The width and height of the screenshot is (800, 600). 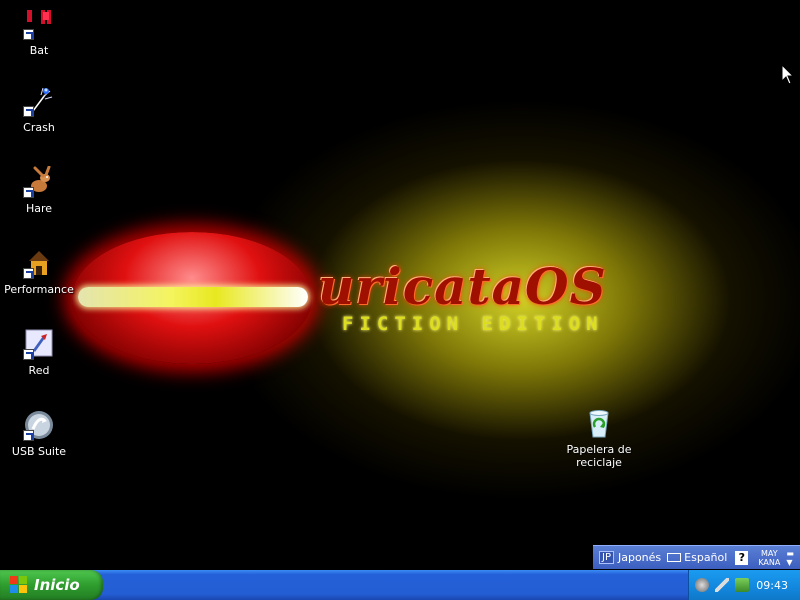 I want to click on language-code: JP, so click(x=606, y=557).